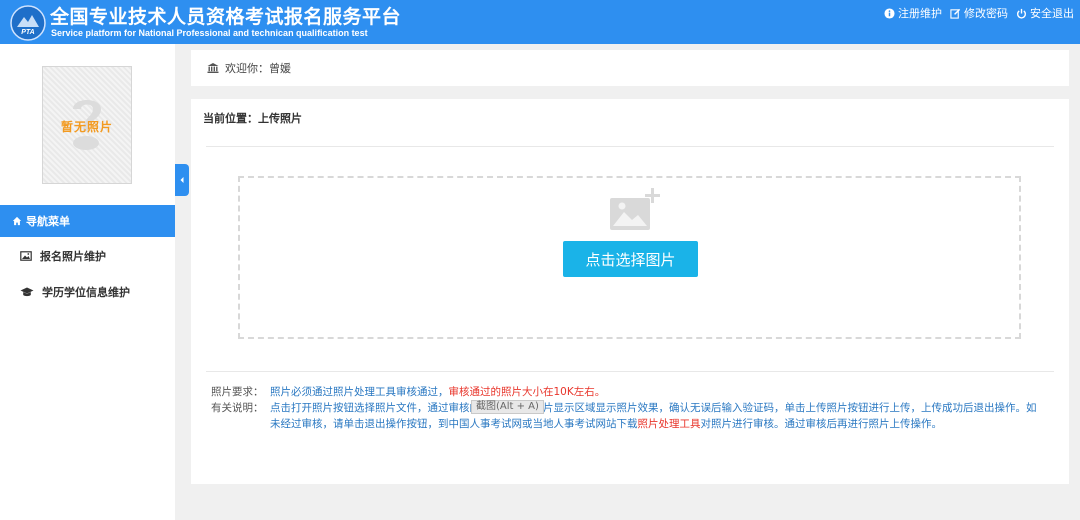  I want to click on register-maintenance-label: 注册维护, so click(920, 13).